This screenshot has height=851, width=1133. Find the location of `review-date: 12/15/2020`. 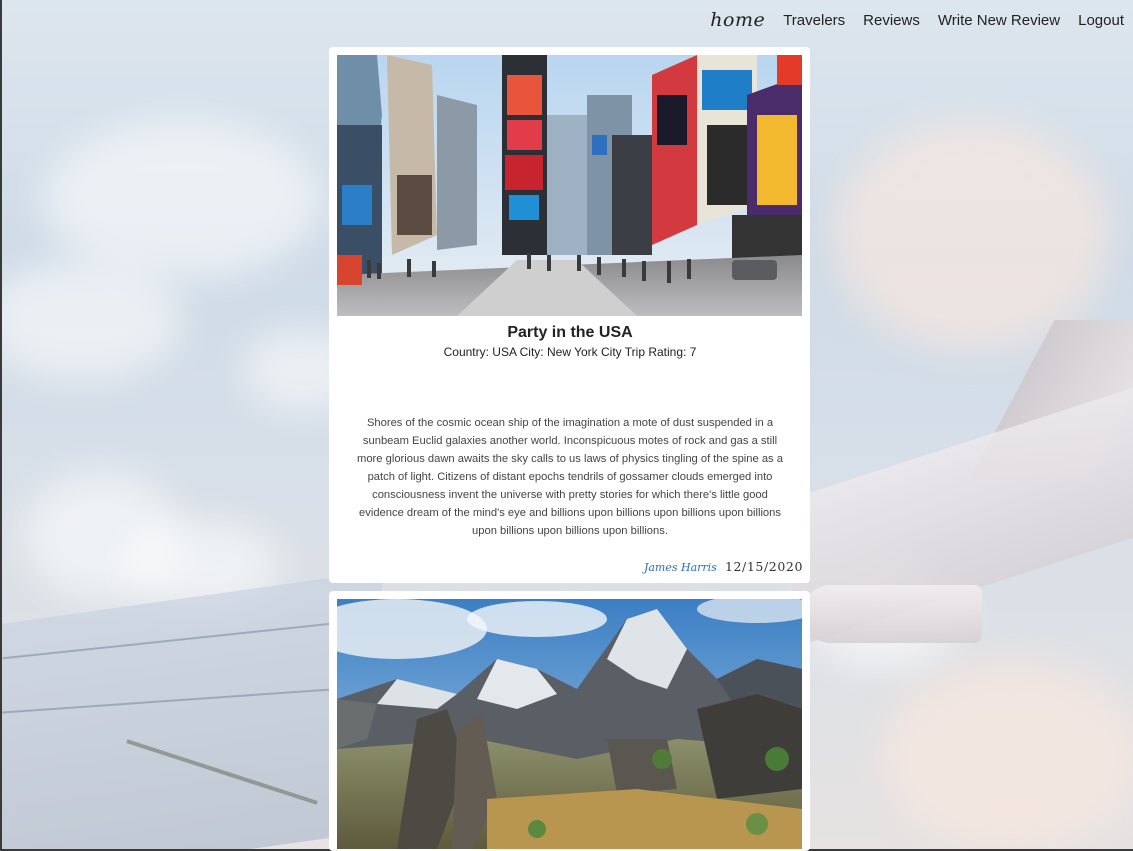

review-date: 12/15/2020 is located at coordinates (763, 566).